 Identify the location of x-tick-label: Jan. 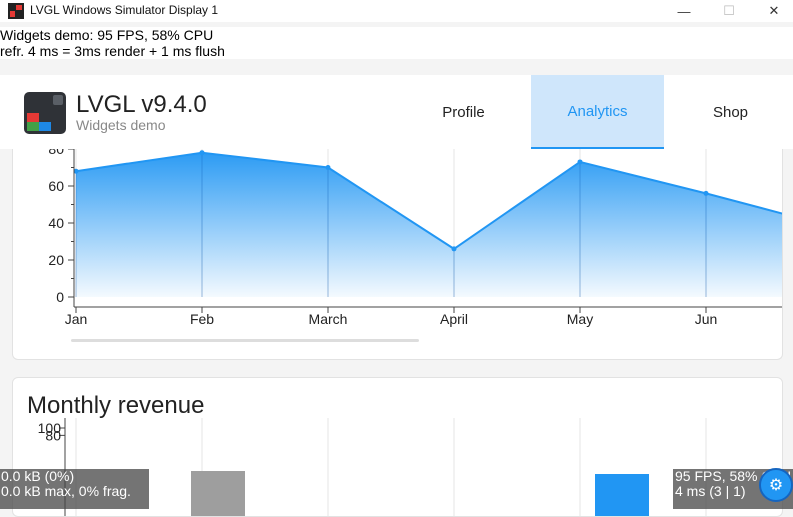
(76, 319).